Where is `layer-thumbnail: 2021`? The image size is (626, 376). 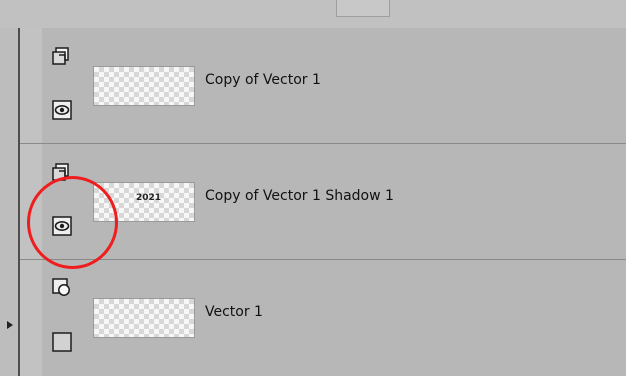
layer-thumbnail: 2021 is located at coordinates (144, 202).